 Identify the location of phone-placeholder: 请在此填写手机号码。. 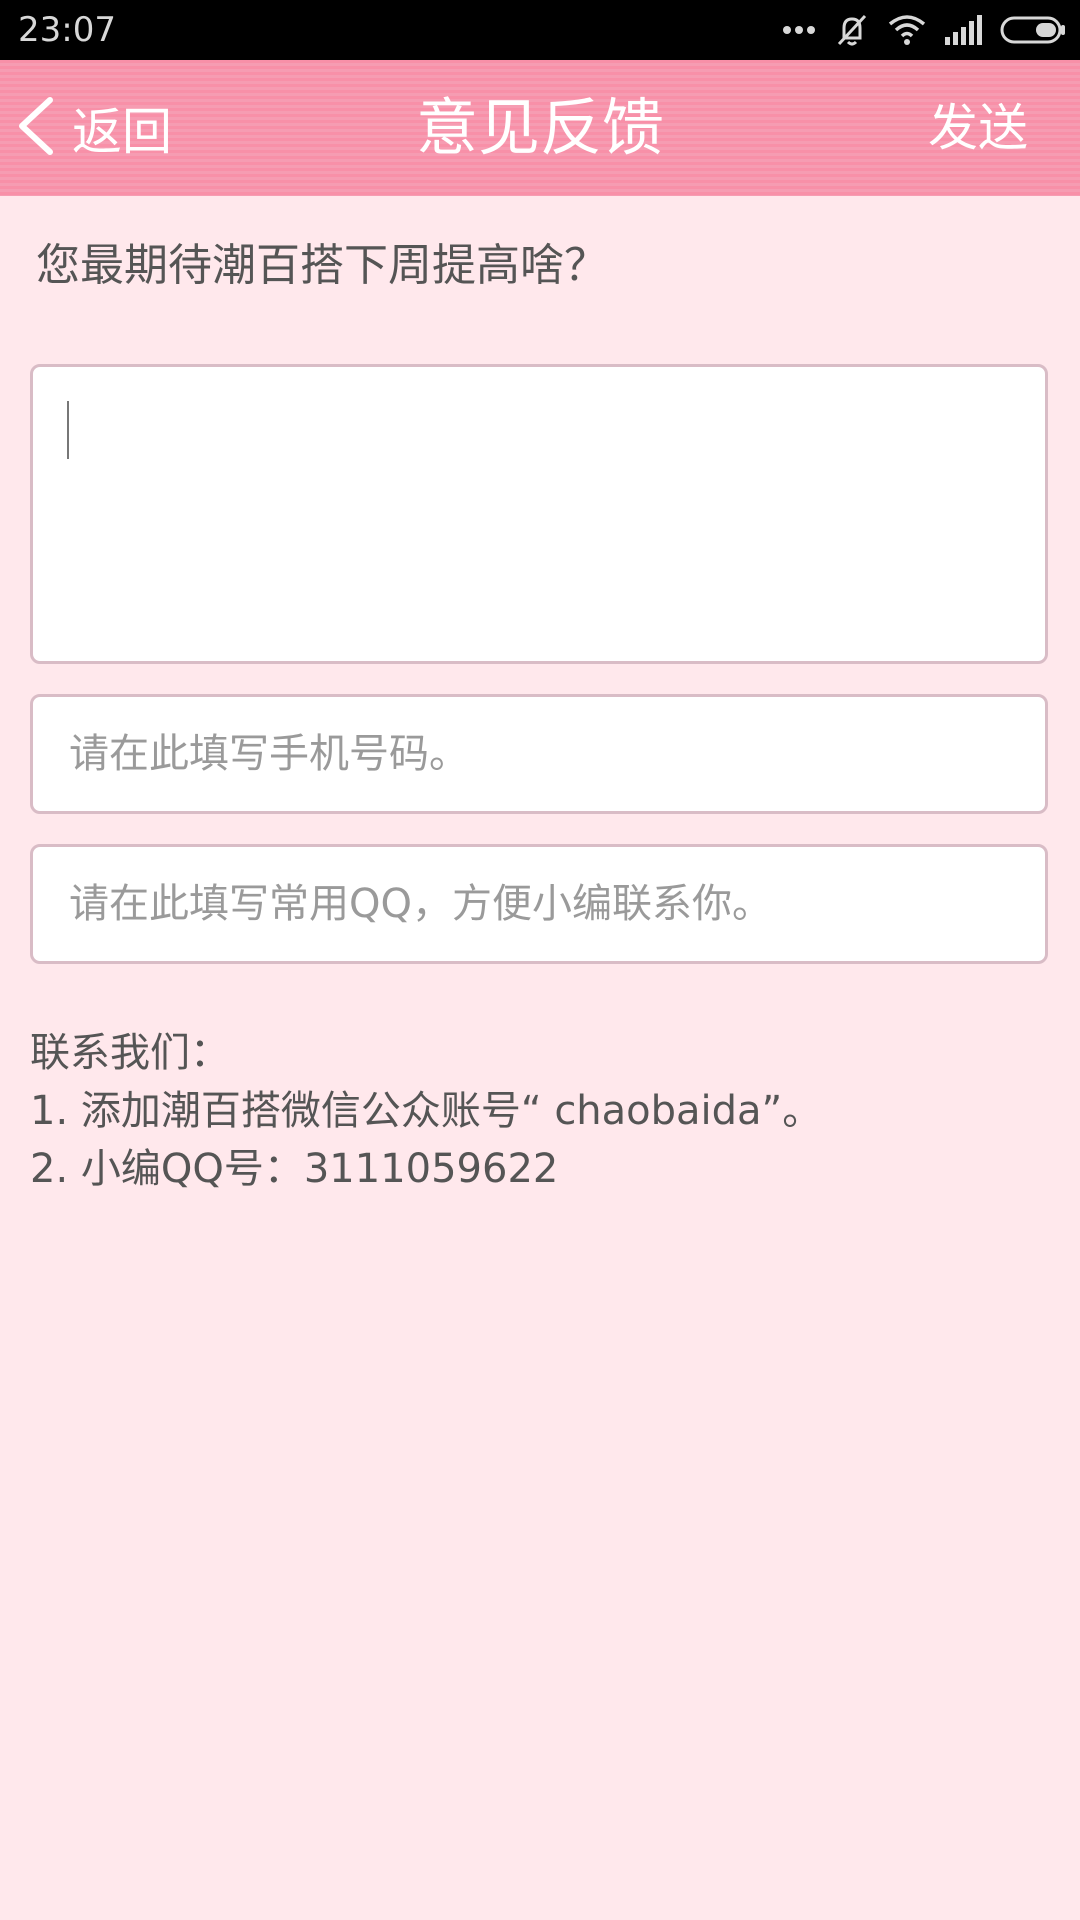
(269, 754).